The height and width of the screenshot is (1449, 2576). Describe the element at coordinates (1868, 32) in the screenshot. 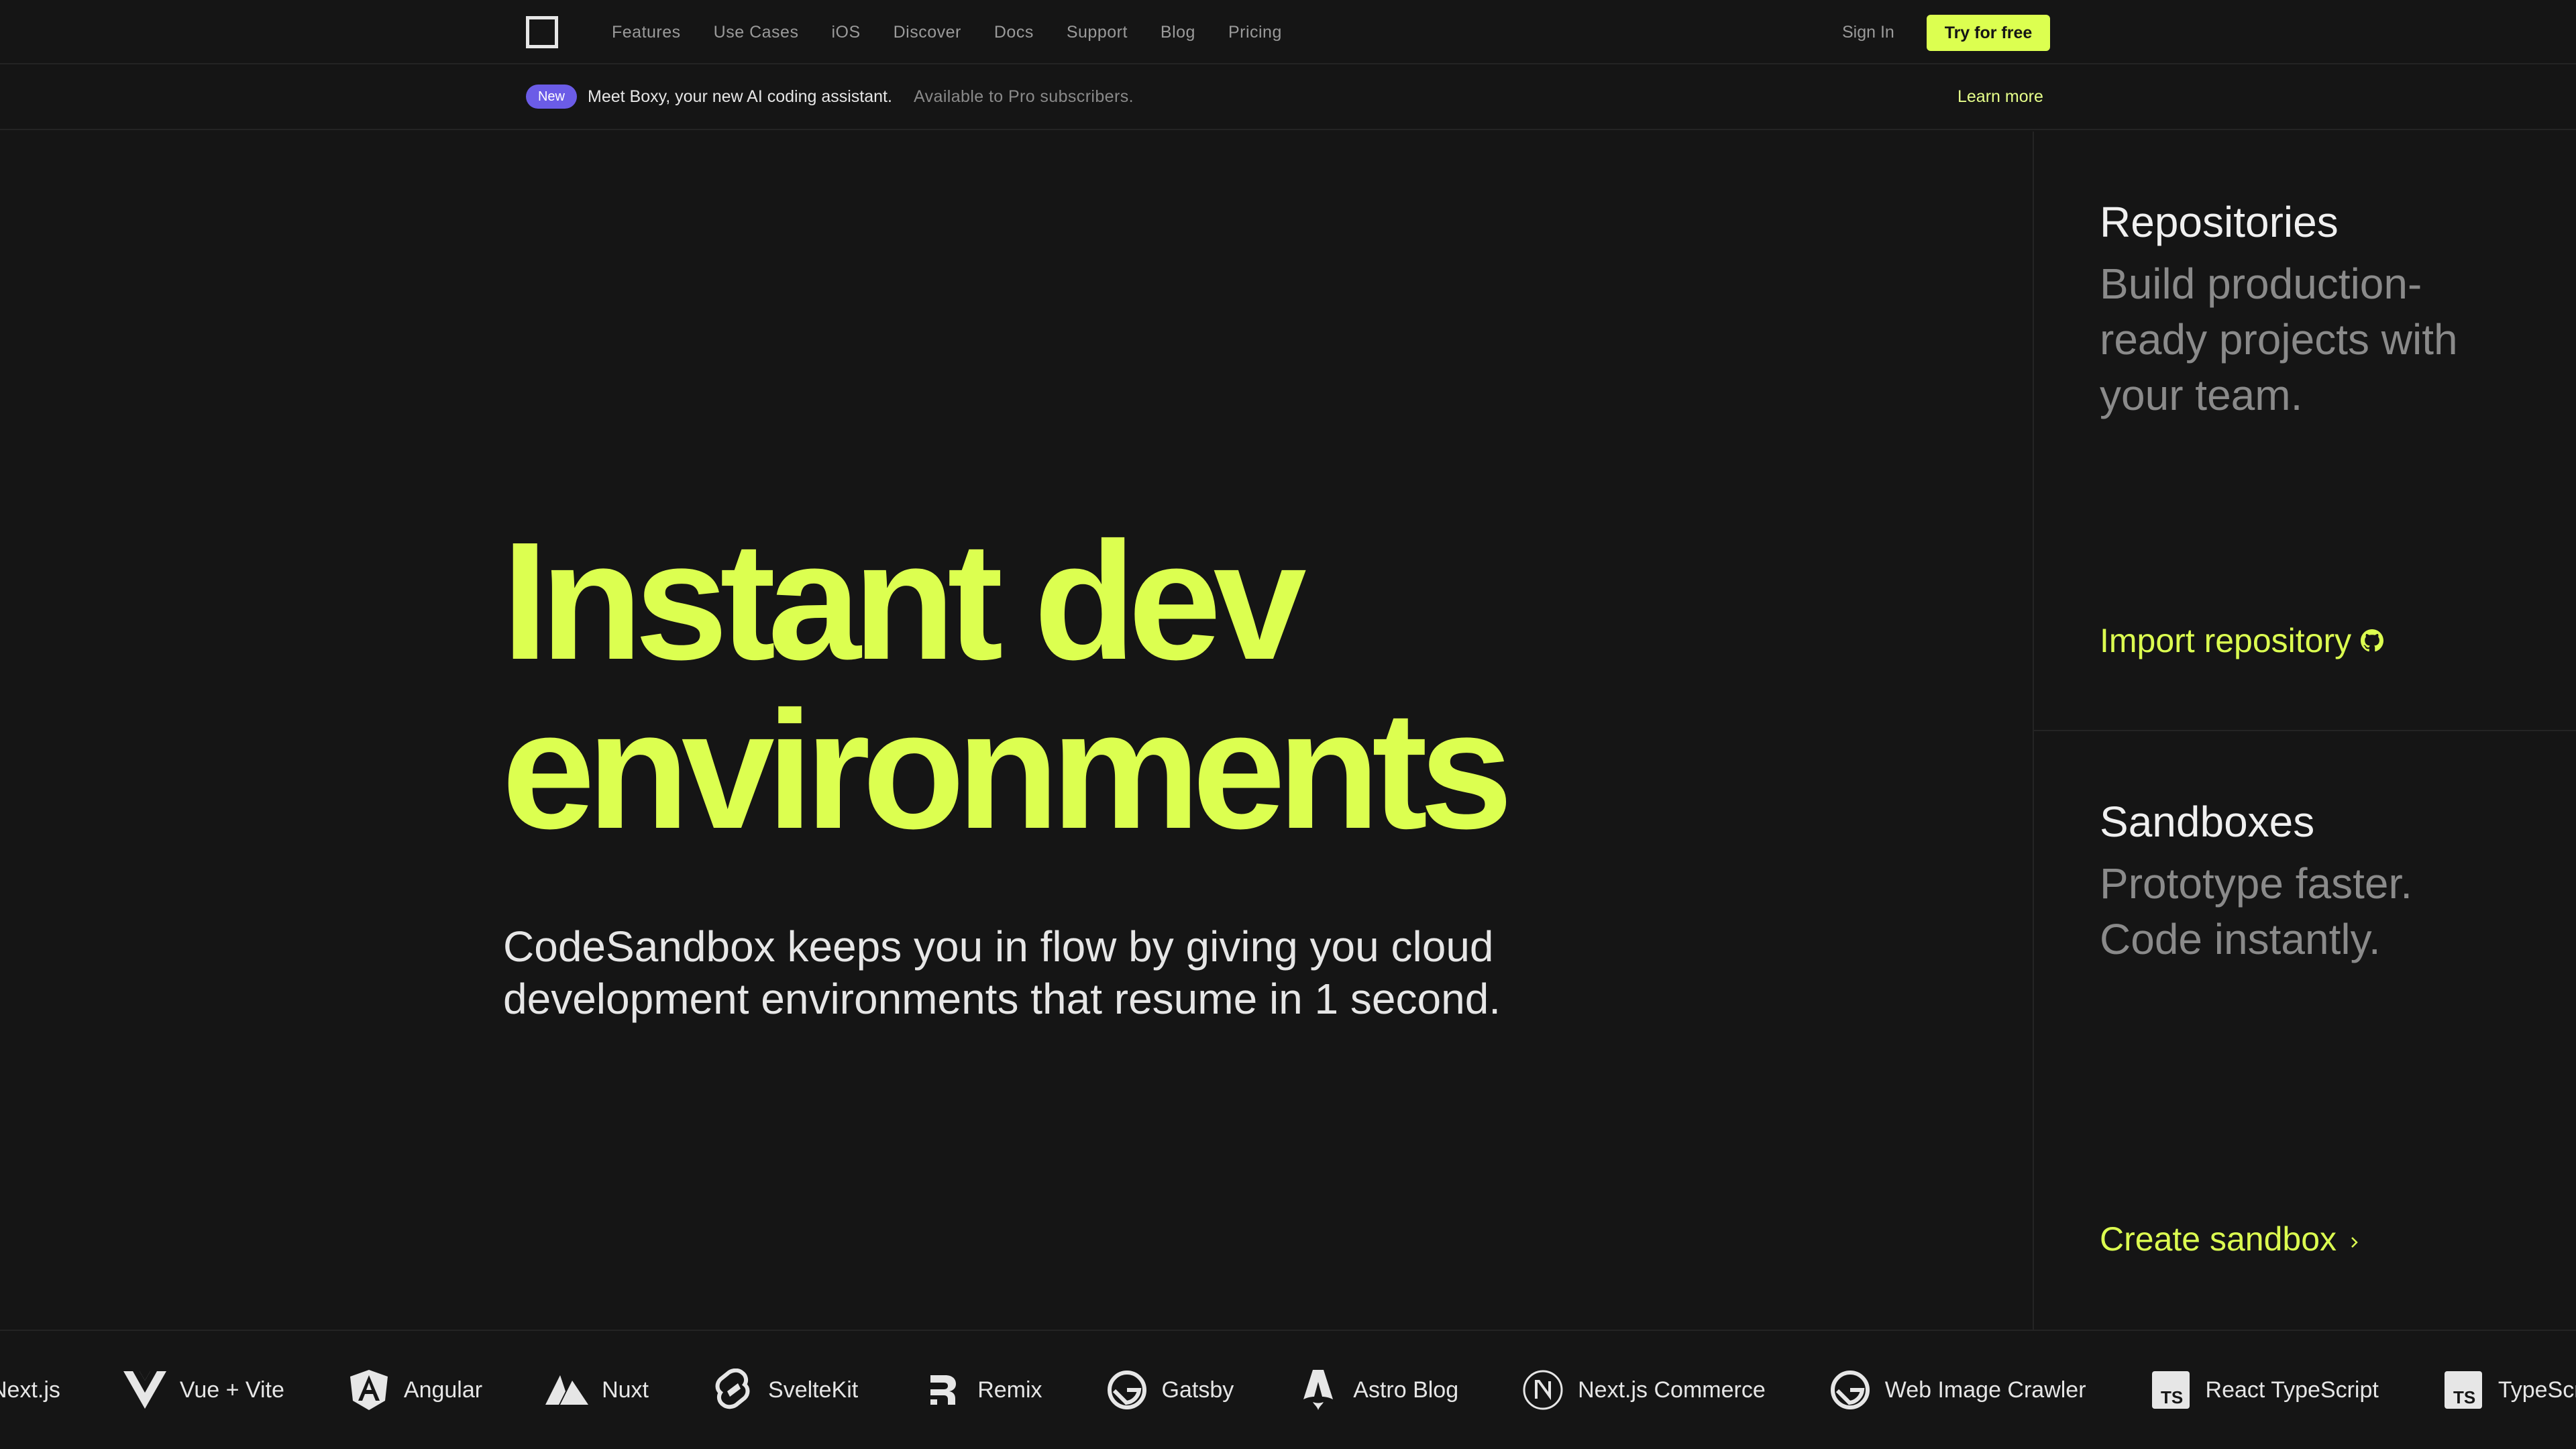

I see `sign-in-link: Sign In` at that location.